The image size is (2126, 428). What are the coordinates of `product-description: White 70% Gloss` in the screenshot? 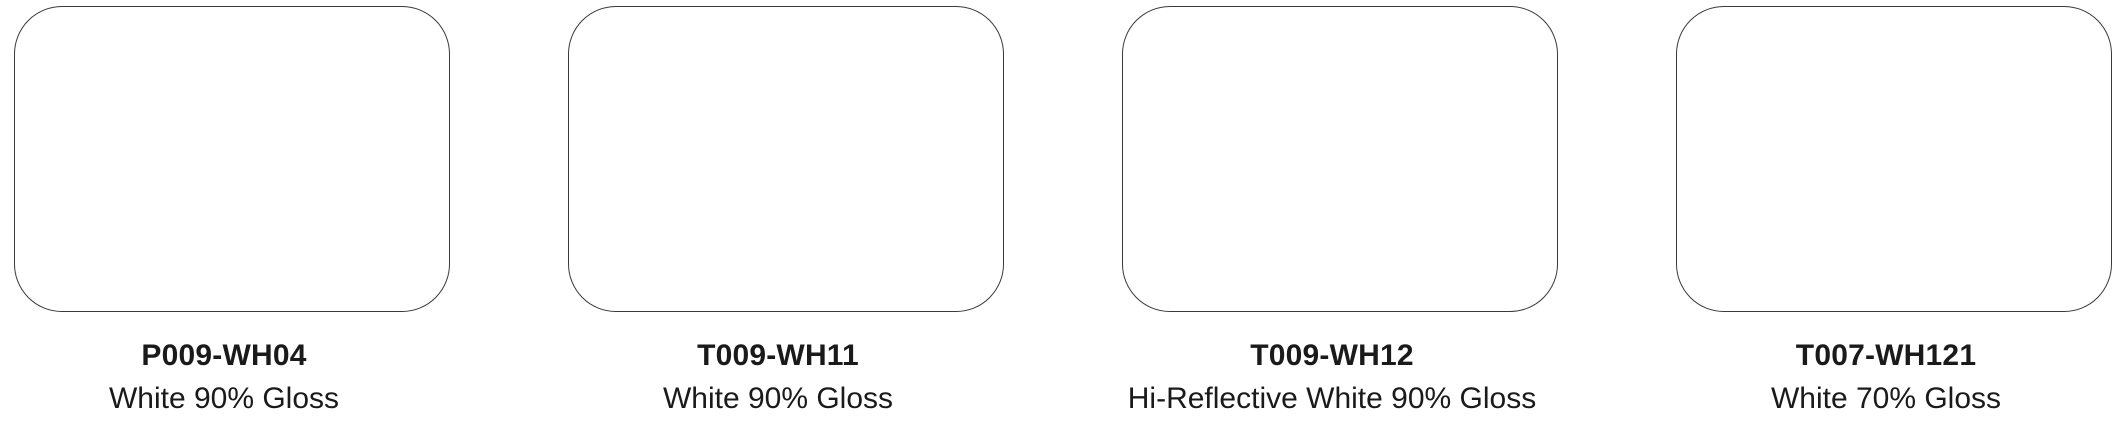 It's located at (1886, 398).